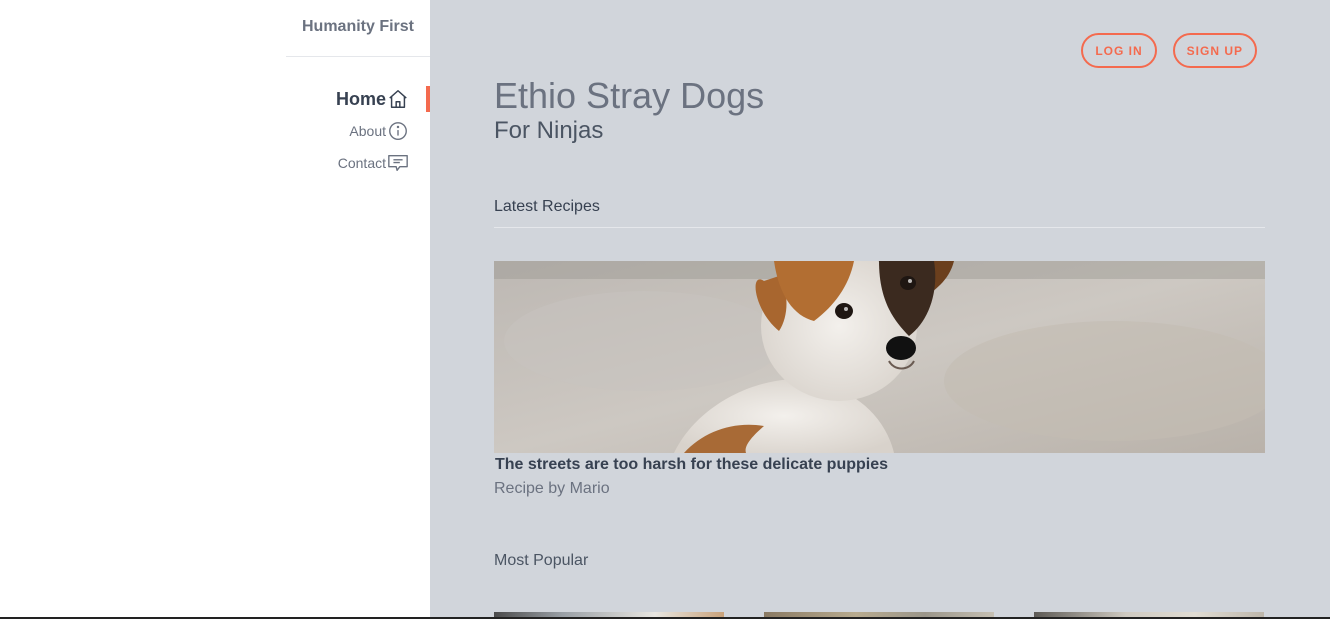 This screenshot has width=1330, height=619. I want to click on nav-item-contact: Contact, so click(358, 163).